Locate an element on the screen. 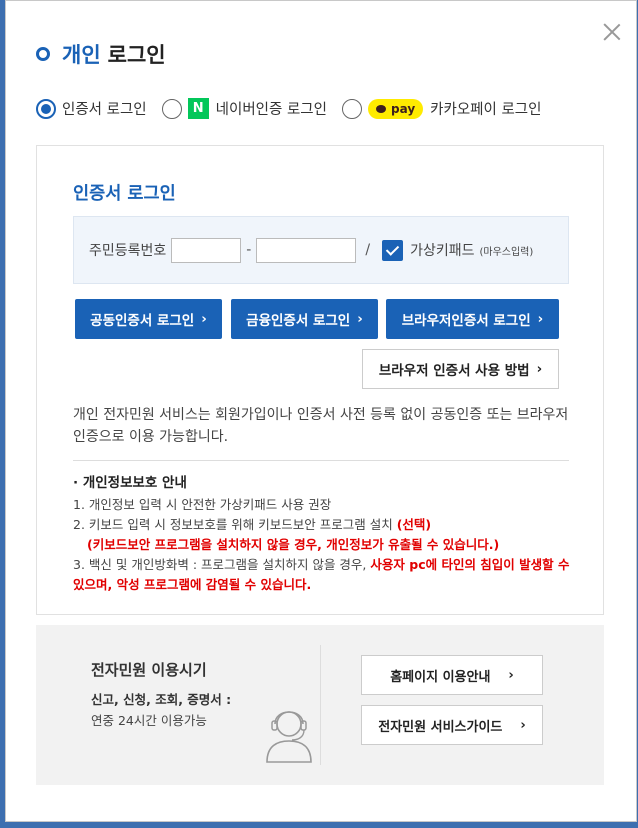 The width and height of the screenshot is (638, 828). title-bullet-icon is located at coordinates (43, 54).